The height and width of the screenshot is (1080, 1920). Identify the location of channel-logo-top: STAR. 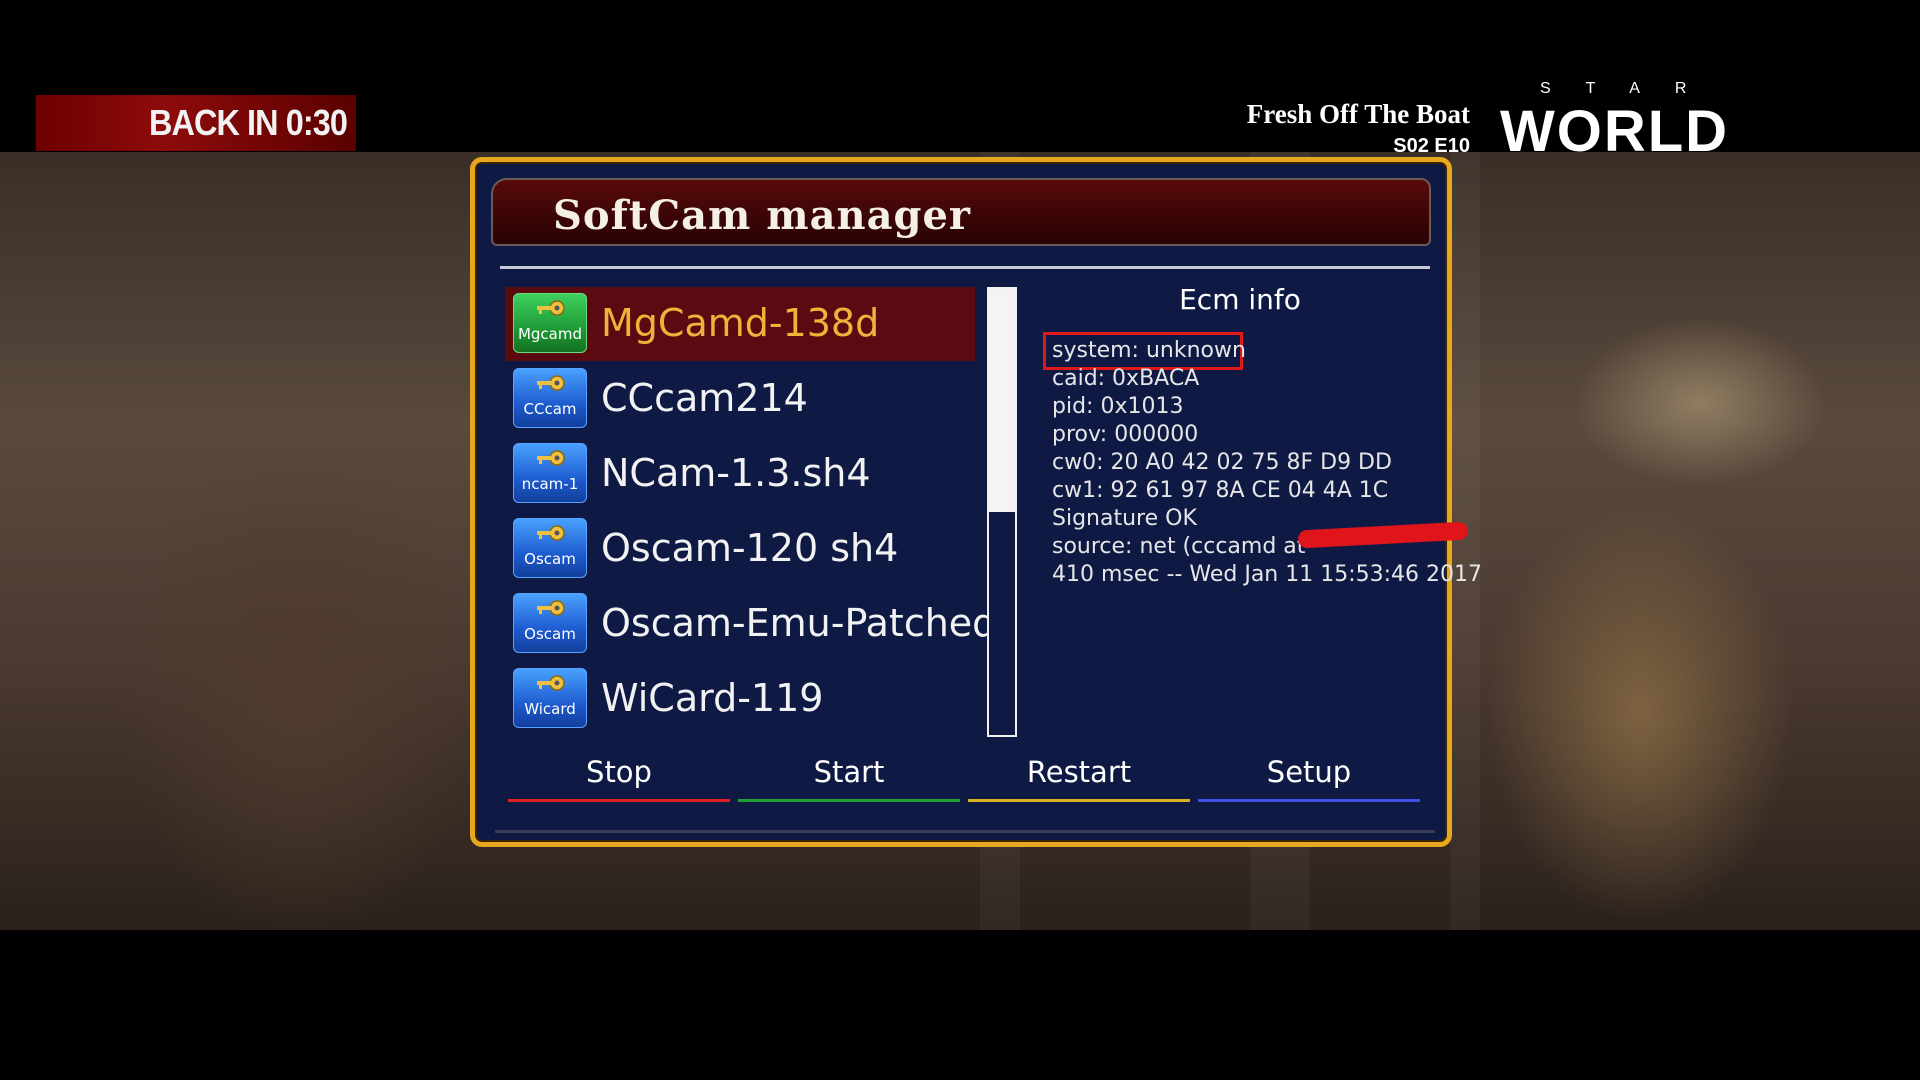
(1631, 88).